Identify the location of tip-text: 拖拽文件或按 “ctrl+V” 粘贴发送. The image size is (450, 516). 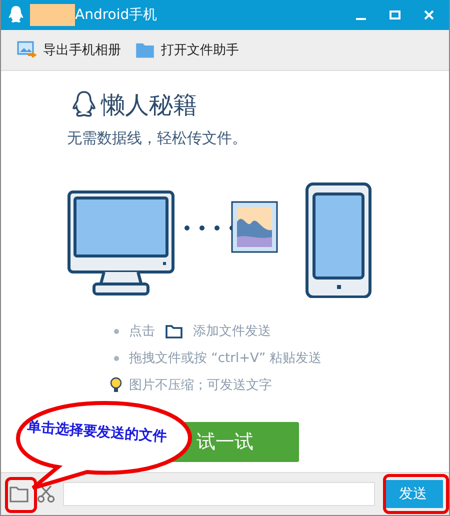
(225, 358).